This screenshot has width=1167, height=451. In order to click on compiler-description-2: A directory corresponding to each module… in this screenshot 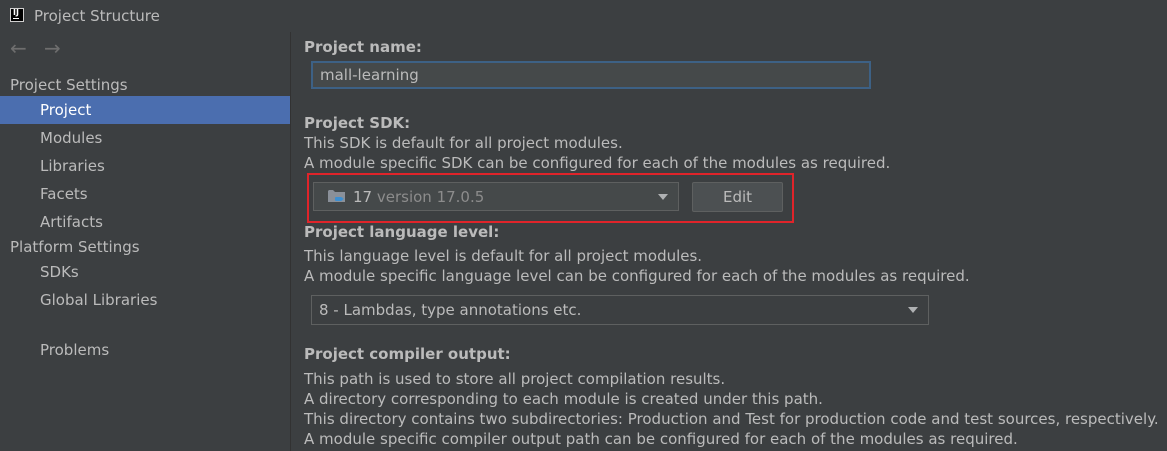, I will do `click(563, 399)`.